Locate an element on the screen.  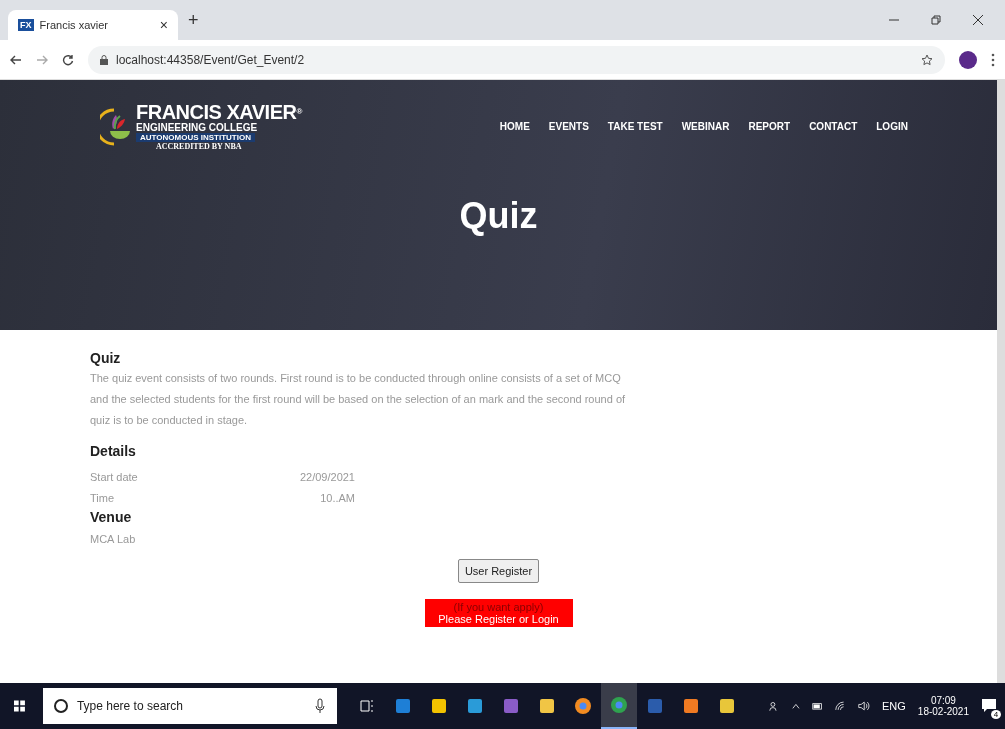
detail-value: 10..AM is located at coordinates (337, 498).